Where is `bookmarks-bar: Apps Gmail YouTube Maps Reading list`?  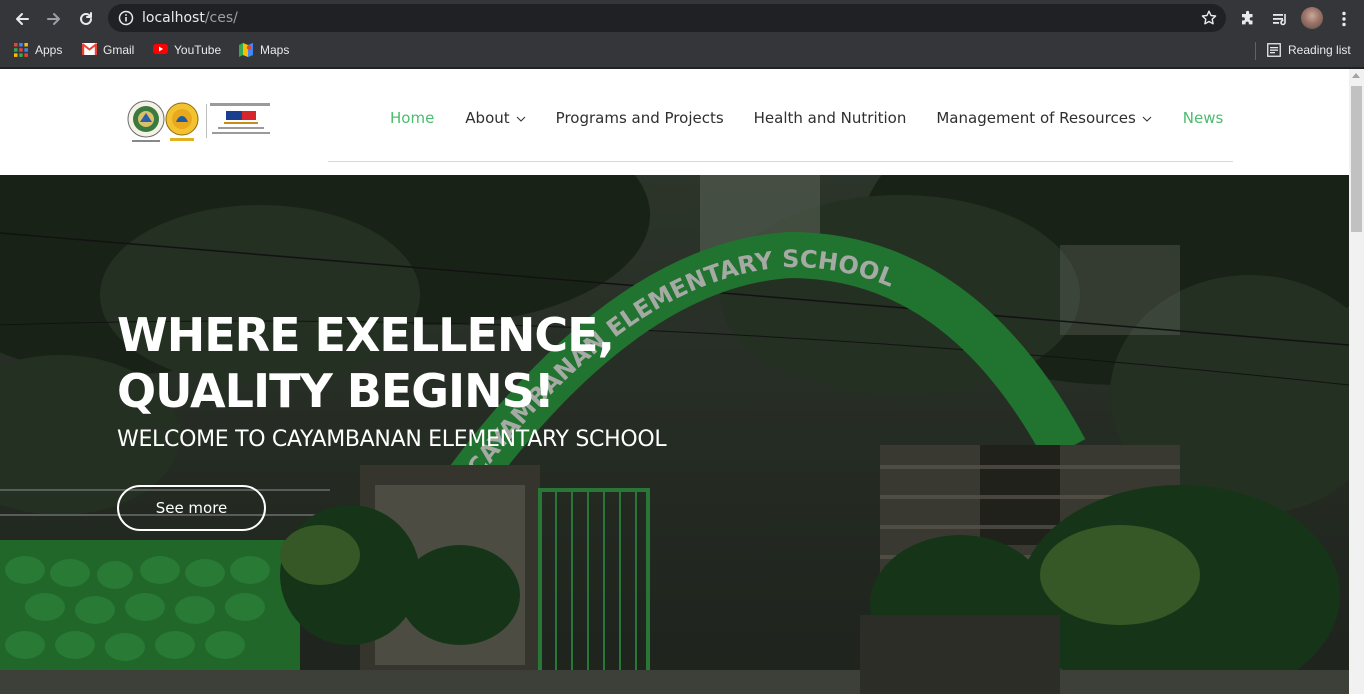
bookmarks-bar: Apps Gmail YouTube Maps Reading list is located at coordinates (682, 52).